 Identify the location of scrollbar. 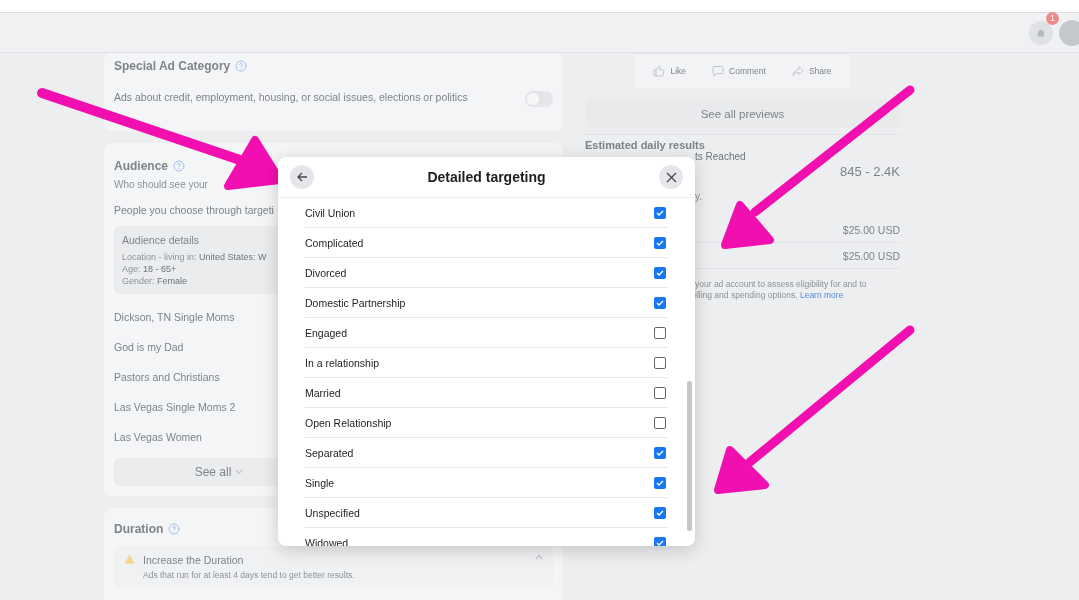
(689, 456).